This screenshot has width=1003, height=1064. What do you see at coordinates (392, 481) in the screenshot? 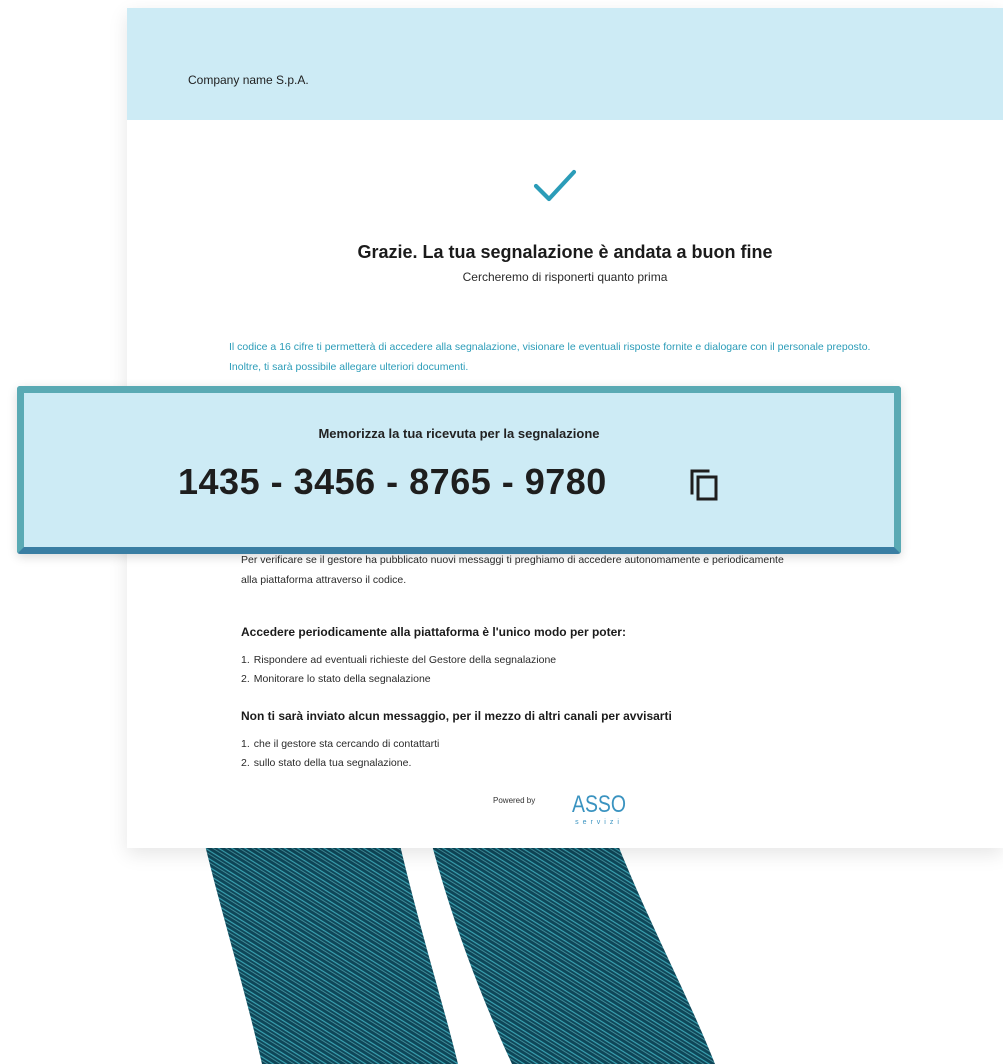
I see `receipt-code: 1435 - 3456 - 8765 - 9780` at bounding box center [392, 481].